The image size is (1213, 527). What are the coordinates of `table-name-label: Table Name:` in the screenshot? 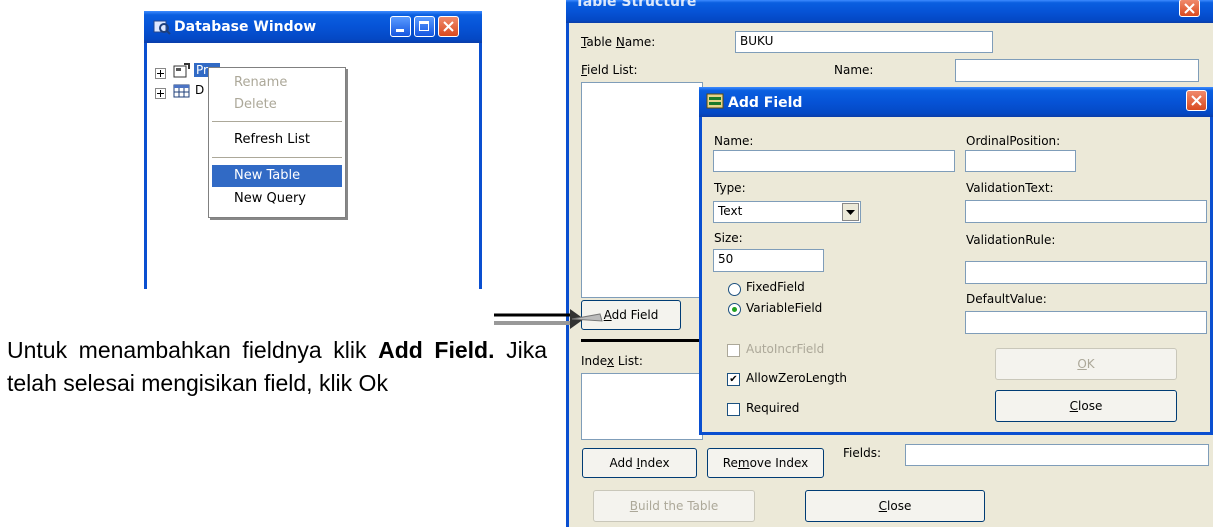 It's located at (618, 42).